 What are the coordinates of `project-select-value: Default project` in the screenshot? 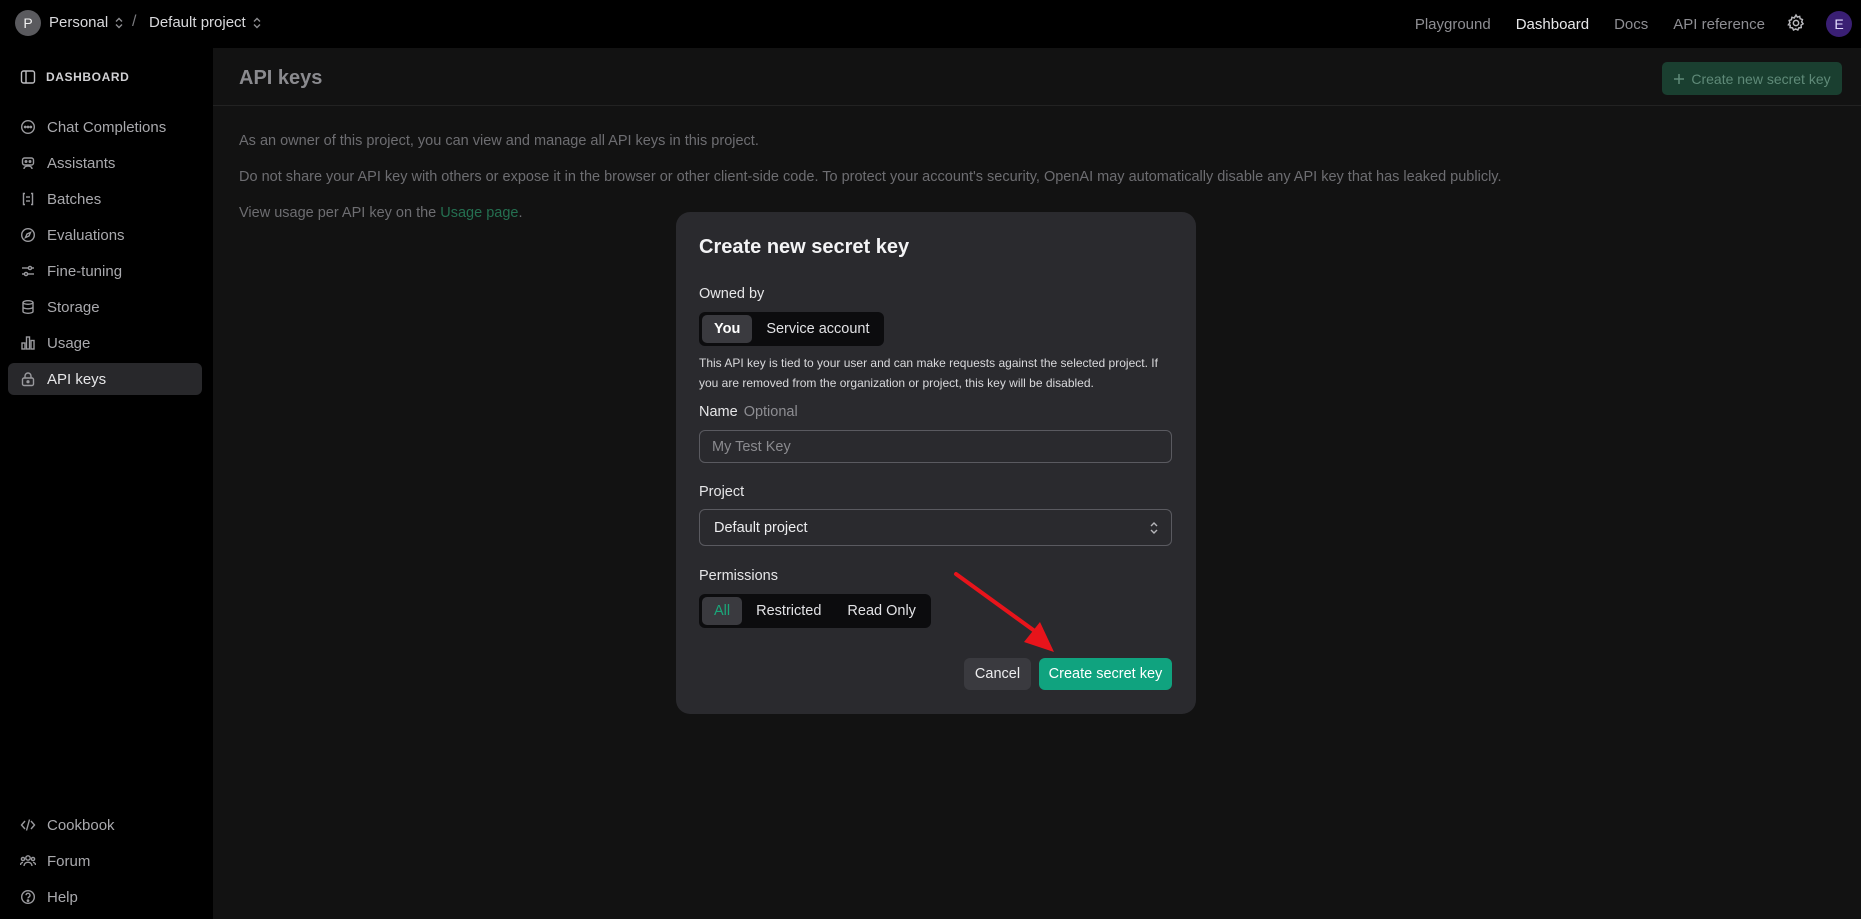 It's located at (761, 527).